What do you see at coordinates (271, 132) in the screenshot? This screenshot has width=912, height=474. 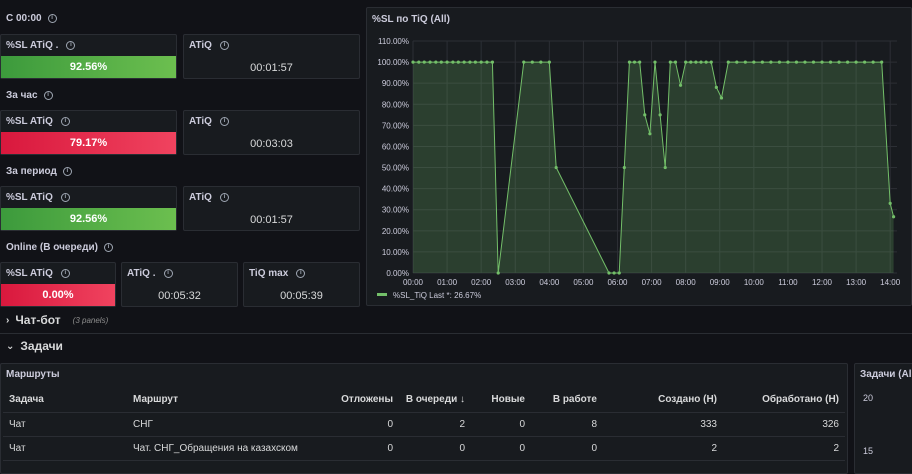 I see `stat-panel-atiq-hour: ATiQ i 00:03:03` at bounding box center [271, 132].